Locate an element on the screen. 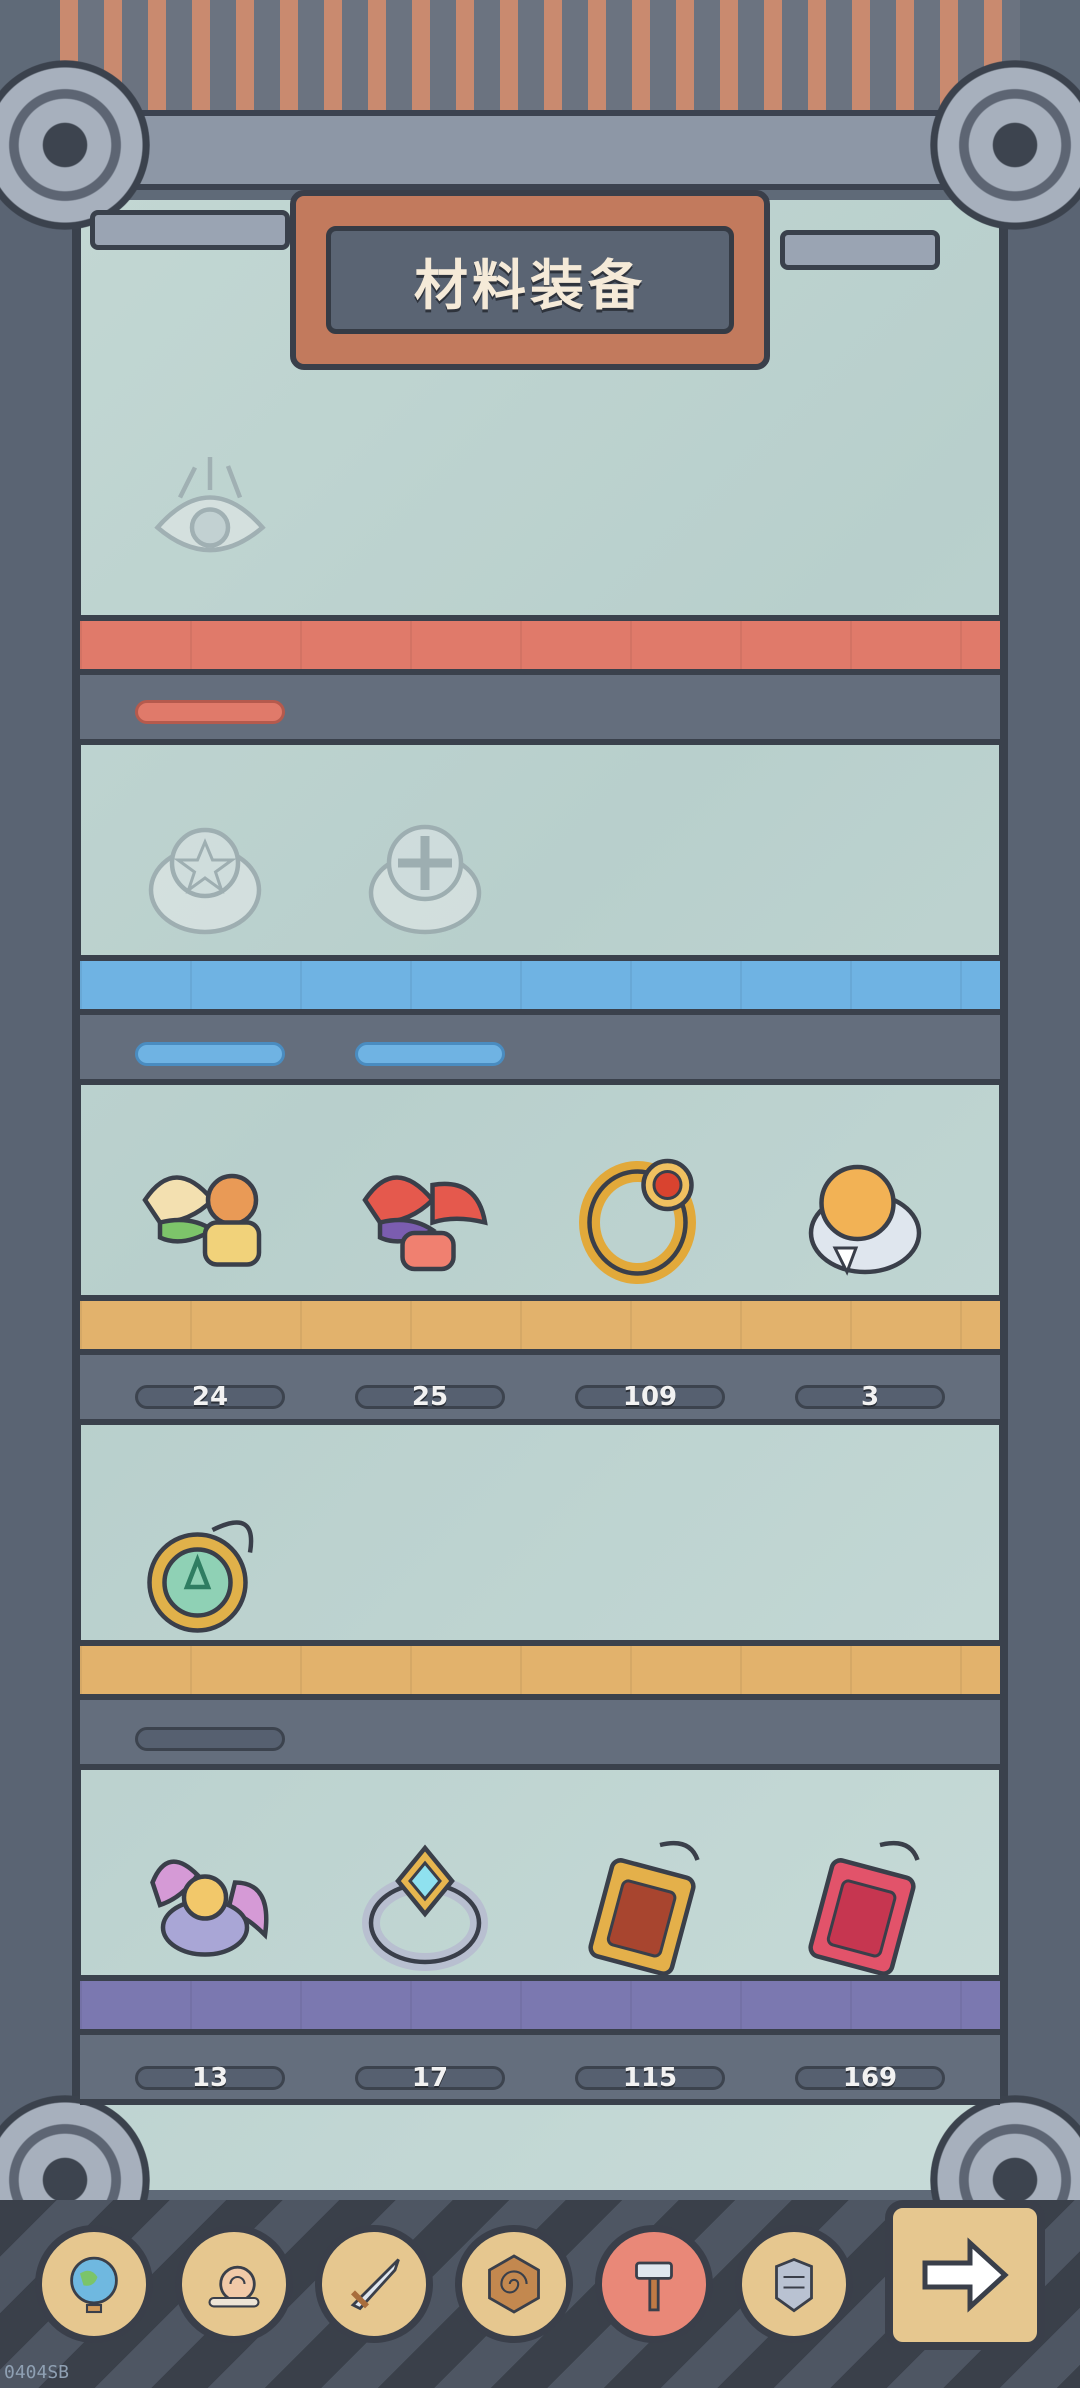 The image size is (1080, 2388). item-count: 109 is located at coordinates (650, 1397).